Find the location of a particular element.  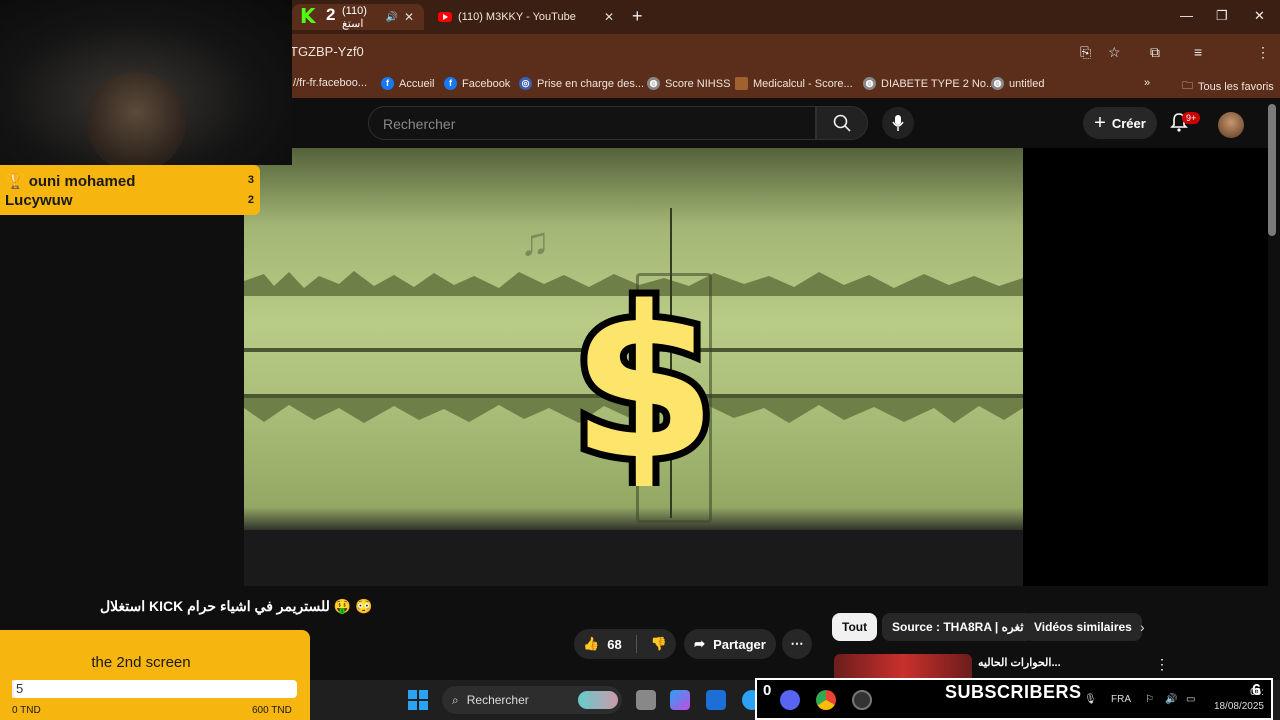

bookmark-item: ◍ untitled is located at coordinates (1017, 83).